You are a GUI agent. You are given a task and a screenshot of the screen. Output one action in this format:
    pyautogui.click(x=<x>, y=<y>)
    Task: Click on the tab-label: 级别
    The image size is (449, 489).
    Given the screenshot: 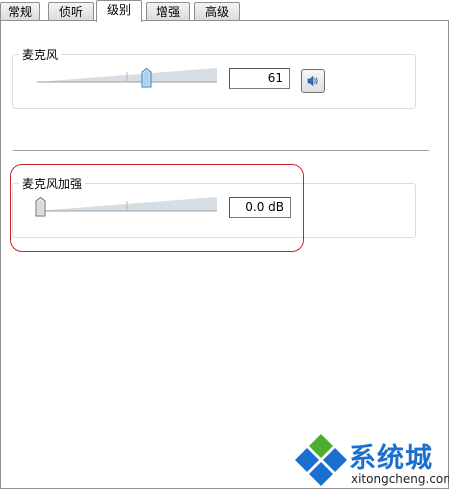 What is the action you would take?
    pyautogui.click(x=118, y=10)
    